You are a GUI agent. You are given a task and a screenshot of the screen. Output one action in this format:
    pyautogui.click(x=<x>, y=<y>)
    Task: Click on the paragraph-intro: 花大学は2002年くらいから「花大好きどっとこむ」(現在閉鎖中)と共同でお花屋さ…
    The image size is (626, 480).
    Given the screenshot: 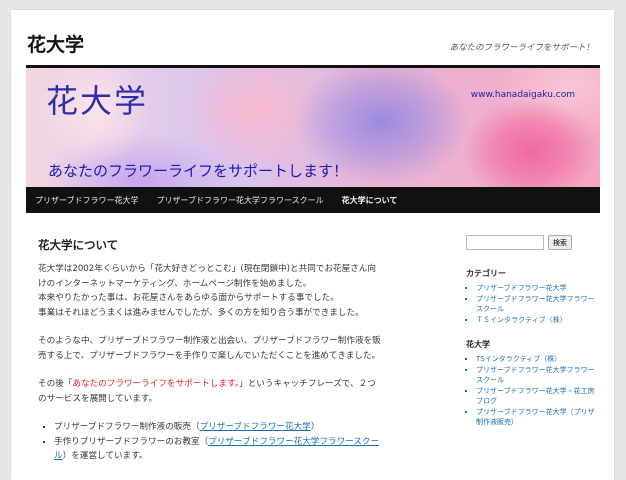 What is the action you would take?
    pyautogui.click(x=236, y=291)
    